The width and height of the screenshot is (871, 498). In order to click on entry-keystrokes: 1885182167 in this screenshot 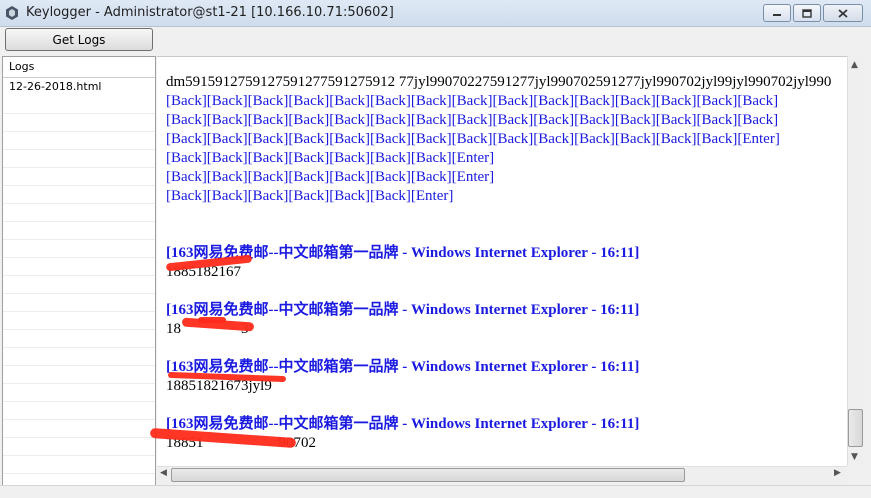, I will do `click(203, 272)`.